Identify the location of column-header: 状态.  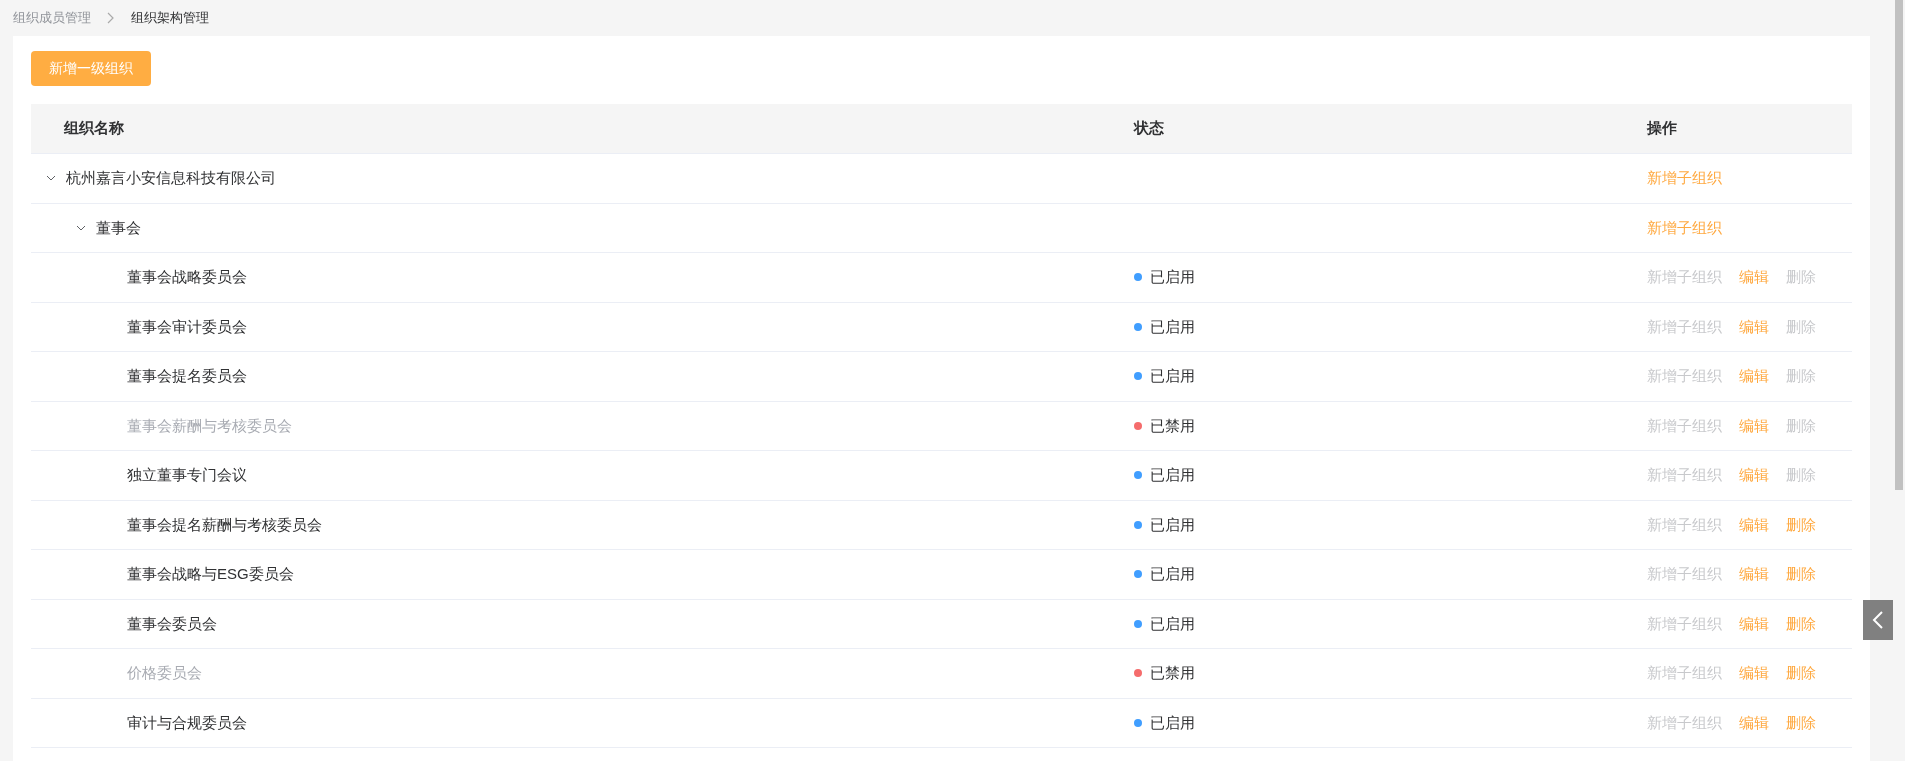
(1149, 128).